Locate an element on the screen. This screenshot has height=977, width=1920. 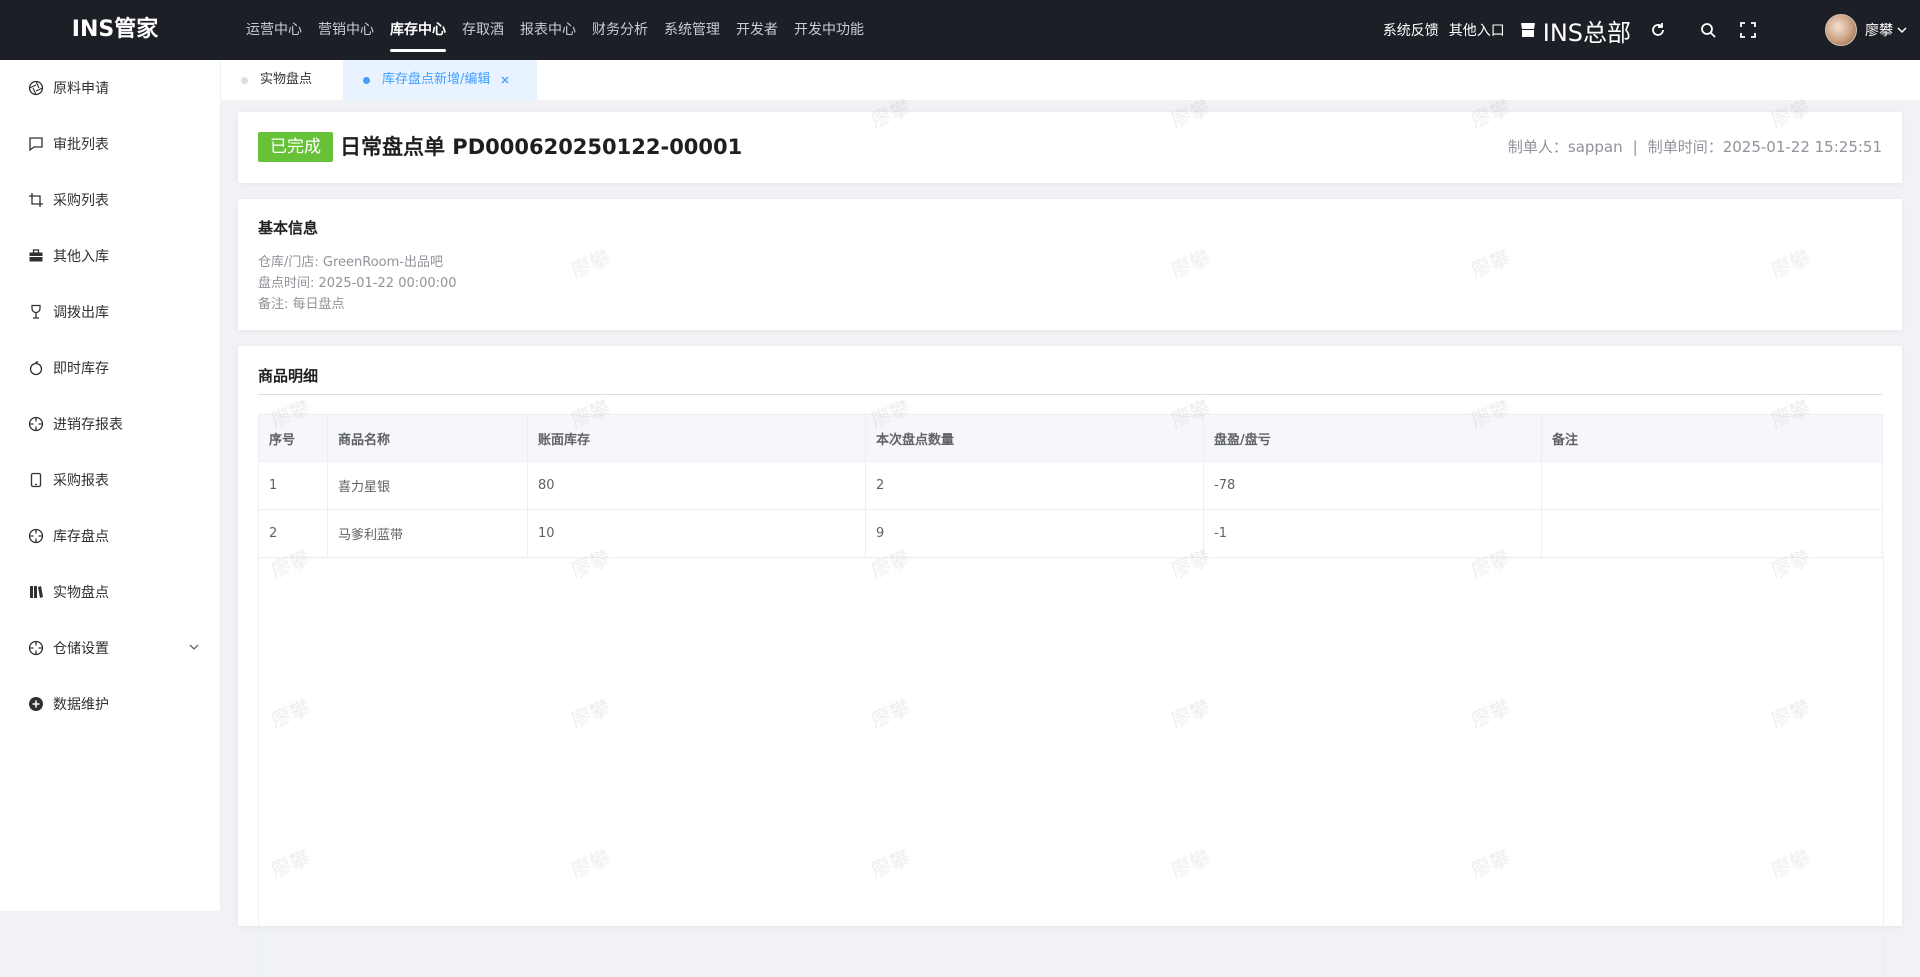
created-time-text: 制单时间：2025-01-22 15:25:51 is located at coordinates (1764, 147).